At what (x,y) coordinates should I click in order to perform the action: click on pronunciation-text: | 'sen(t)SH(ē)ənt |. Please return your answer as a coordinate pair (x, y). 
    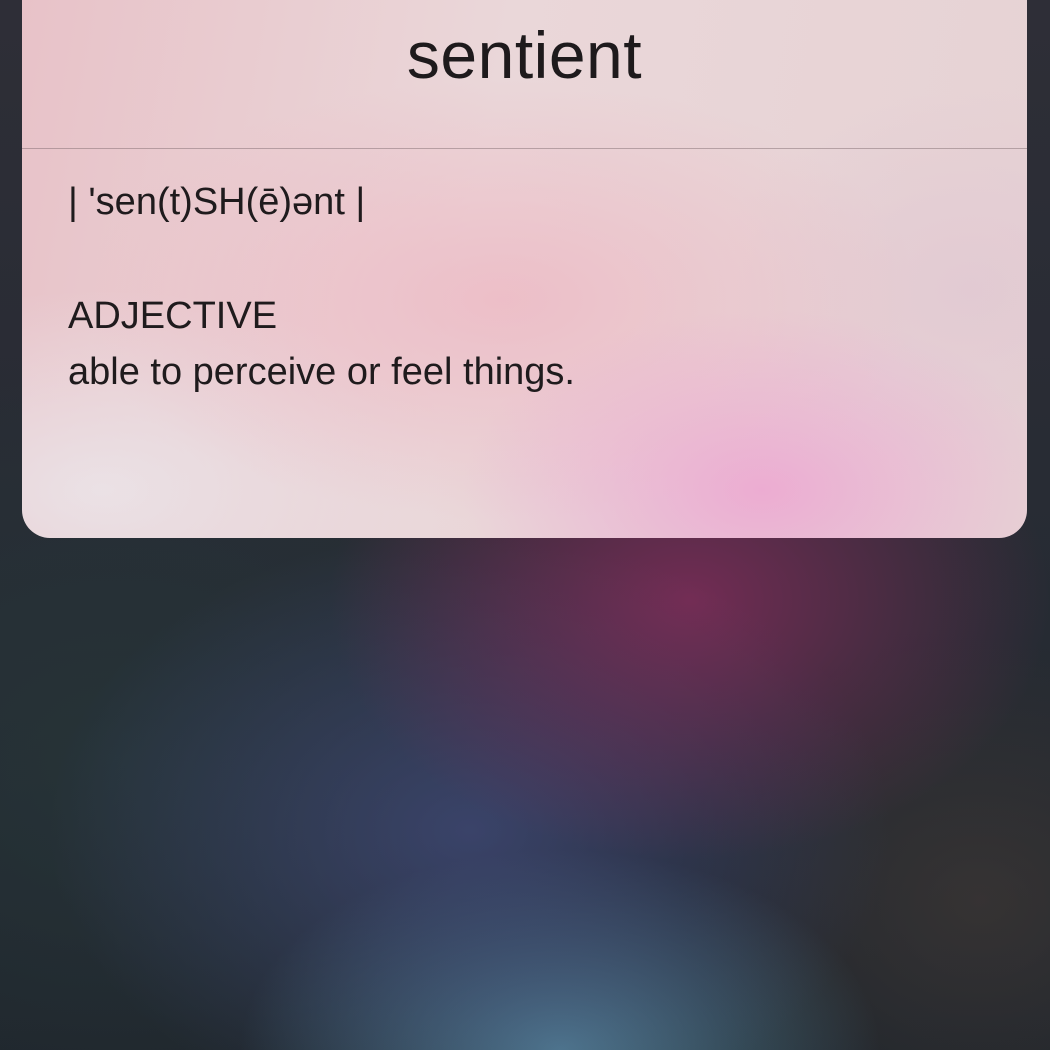
    Looking at the image, I should click on (217, 202).